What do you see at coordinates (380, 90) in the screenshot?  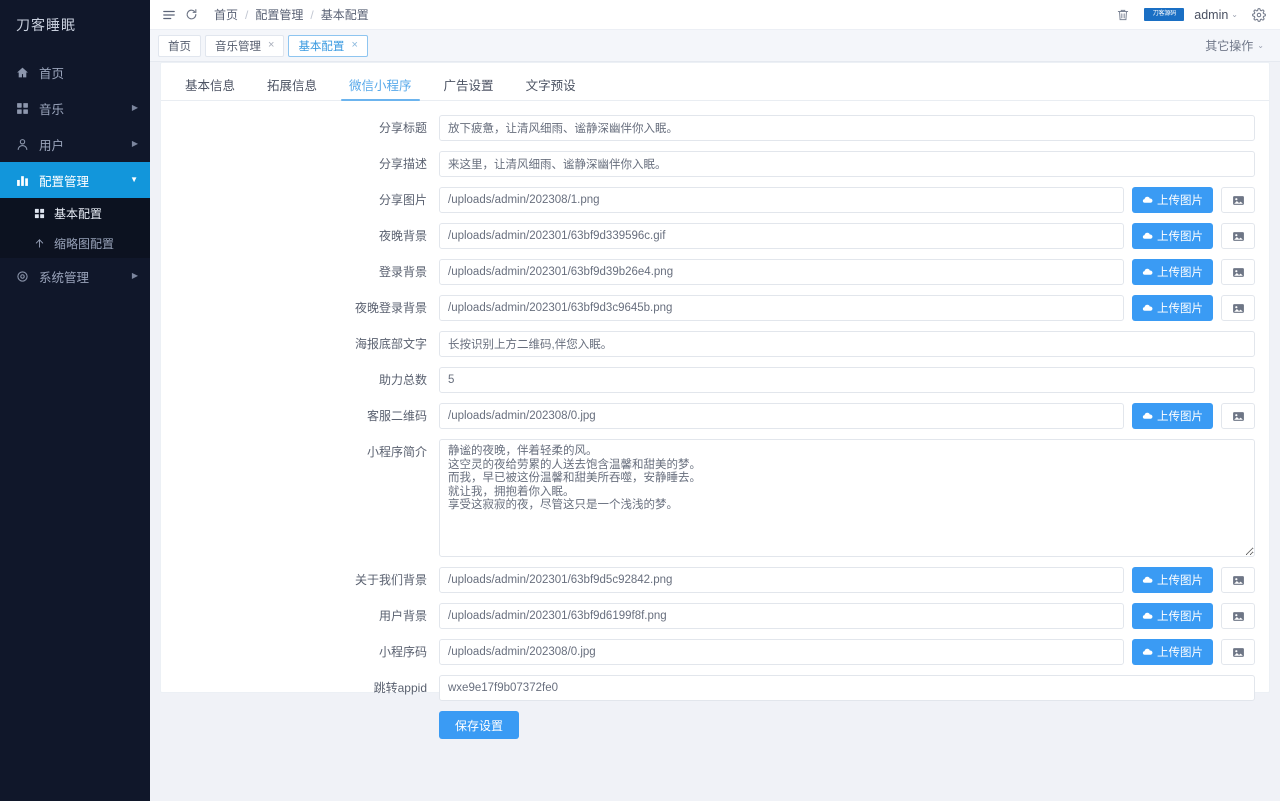 I see `tab-wechat-miniprogram: 微信小程序` at bounding box center [380, 90].